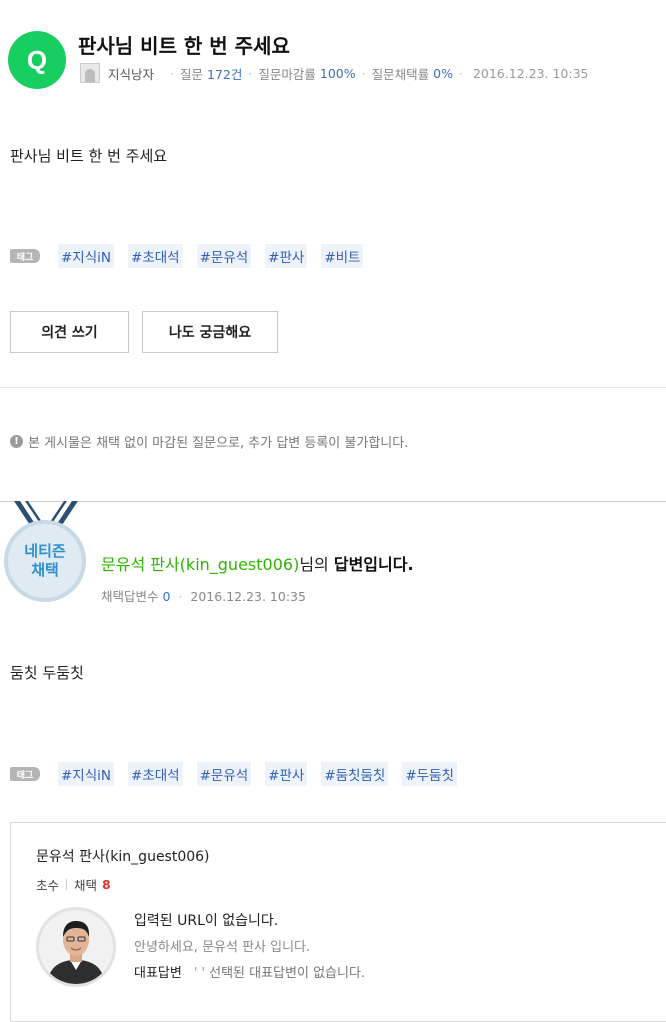  I want to click on representative-answer-value: 선택된 대표답변이 없습니다., so click(287, 973).